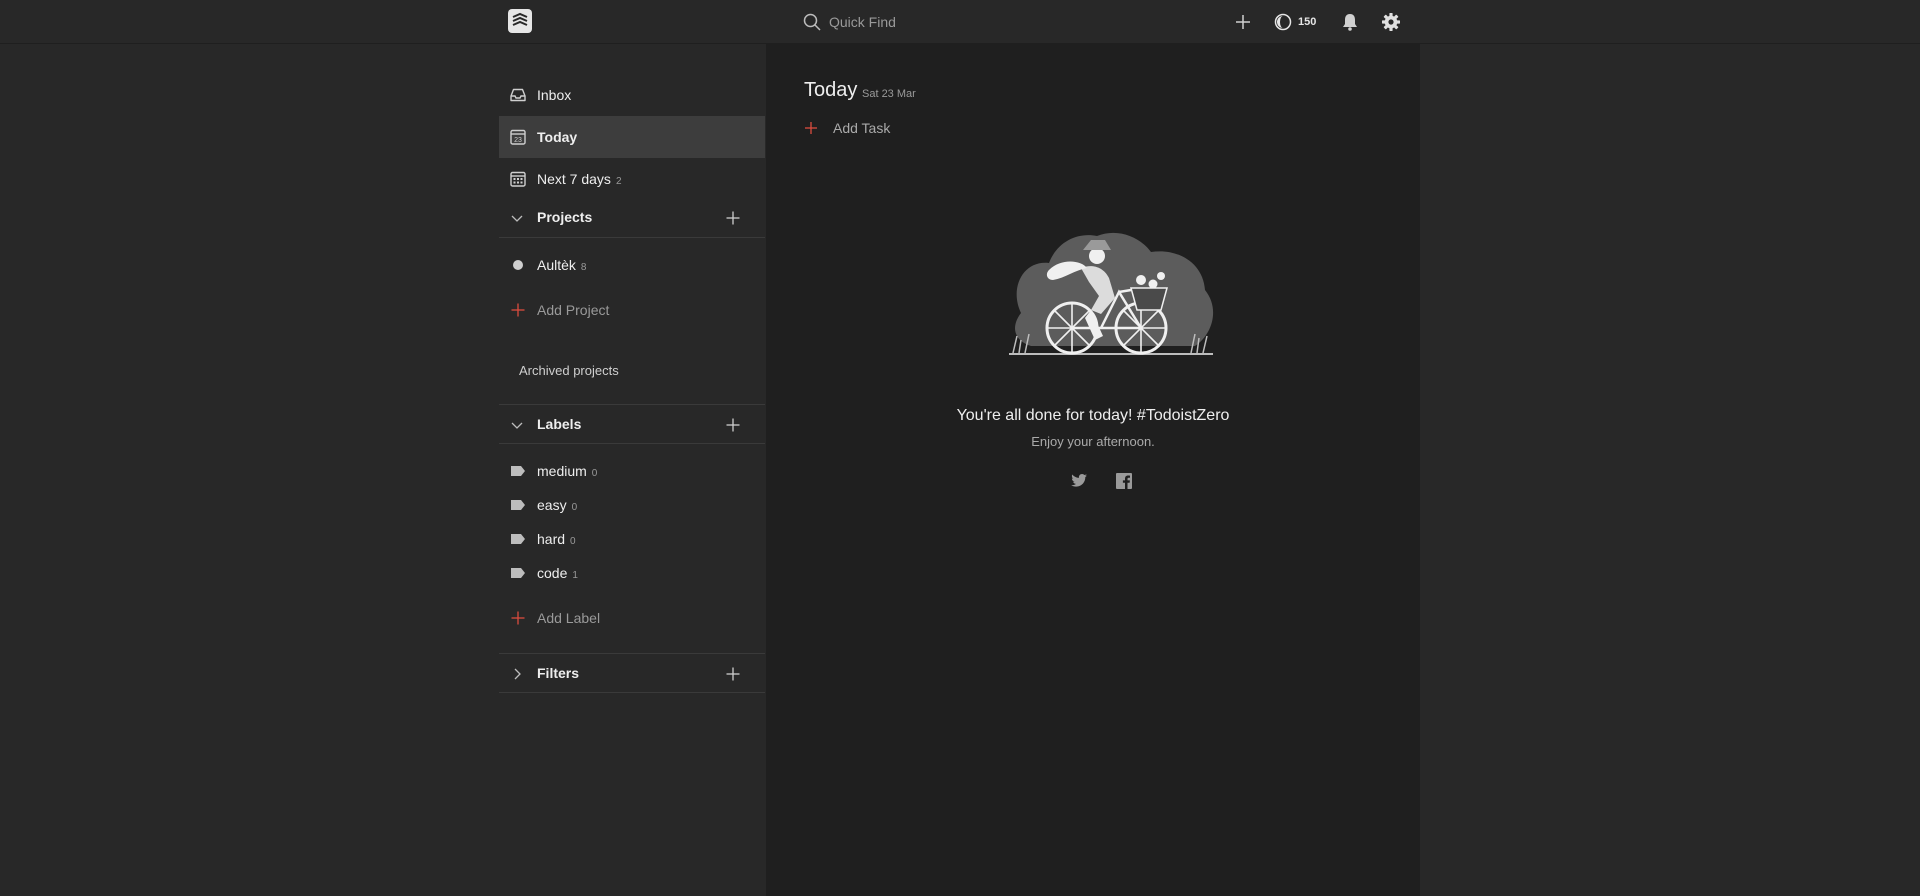  What do you see at coordinates (573, 310) in the screenshot?
I see `add-project-label: Add Project` at bounding box center [573, 310].